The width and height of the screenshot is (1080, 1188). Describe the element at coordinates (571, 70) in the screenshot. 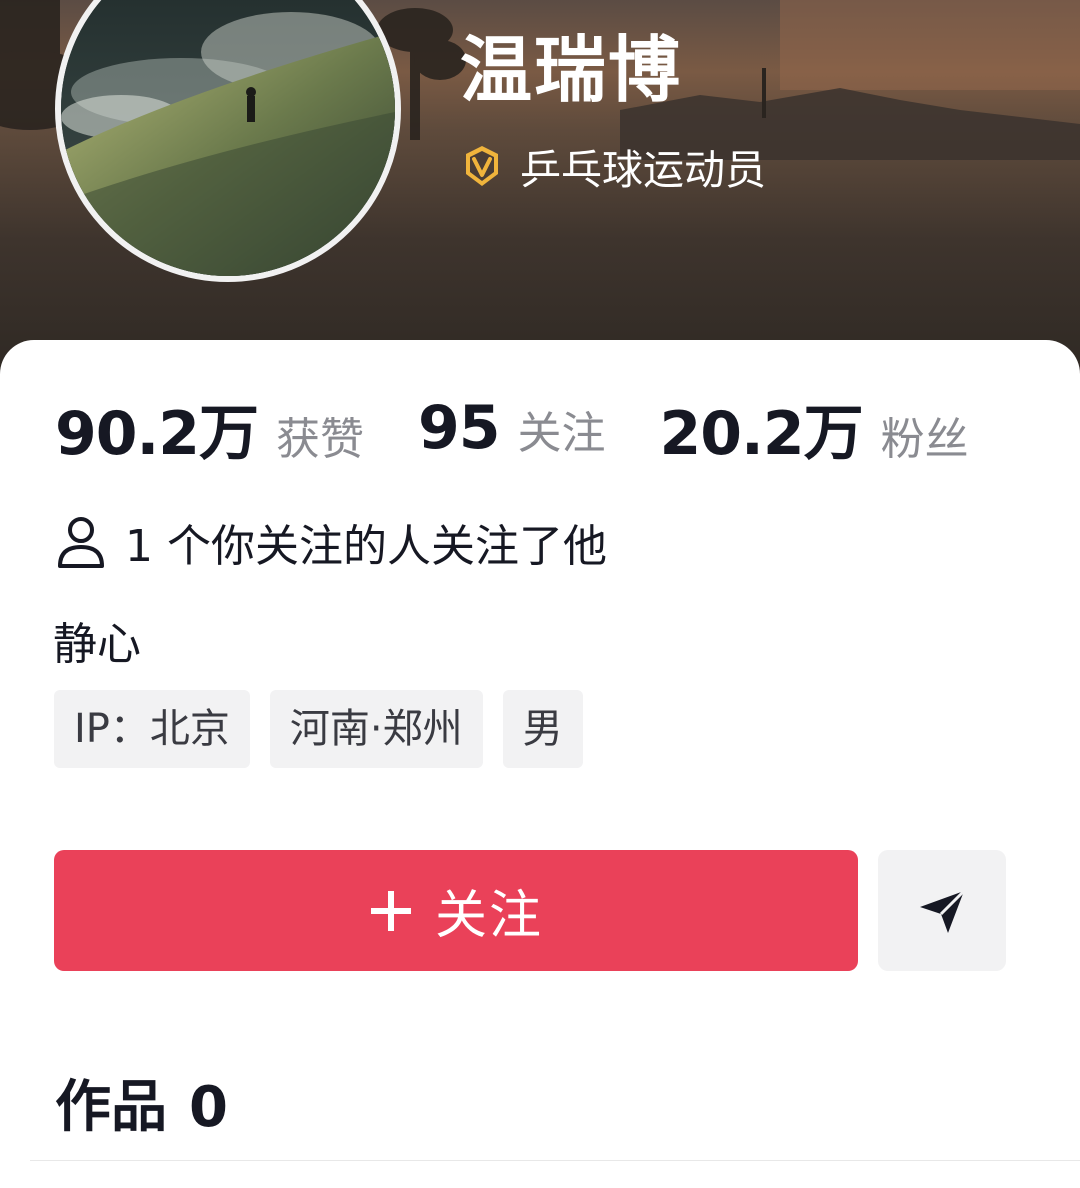

I see `user-name: 温瑞博` at that location.